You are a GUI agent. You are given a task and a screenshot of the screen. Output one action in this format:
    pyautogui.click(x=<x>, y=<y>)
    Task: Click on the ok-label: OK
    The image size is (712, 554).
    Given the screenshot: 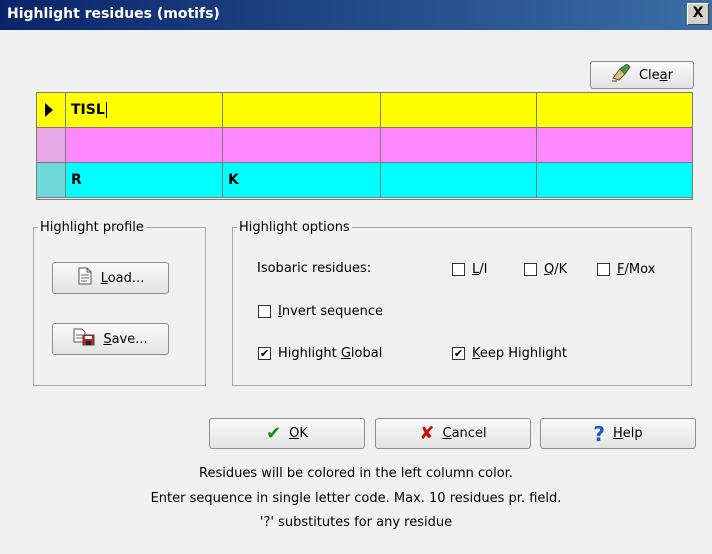 What is the action you would take?
    pyautogui.click(x=298, y=433)
    